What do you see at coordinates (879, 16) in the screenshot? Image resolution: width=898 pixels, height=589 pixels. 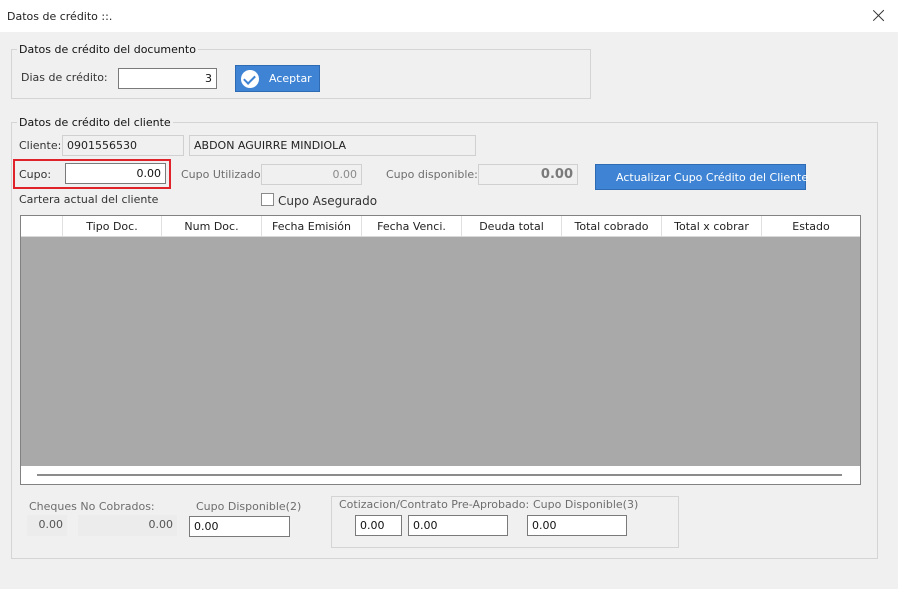 I see `close-icon` at bounding box center [879, 16].